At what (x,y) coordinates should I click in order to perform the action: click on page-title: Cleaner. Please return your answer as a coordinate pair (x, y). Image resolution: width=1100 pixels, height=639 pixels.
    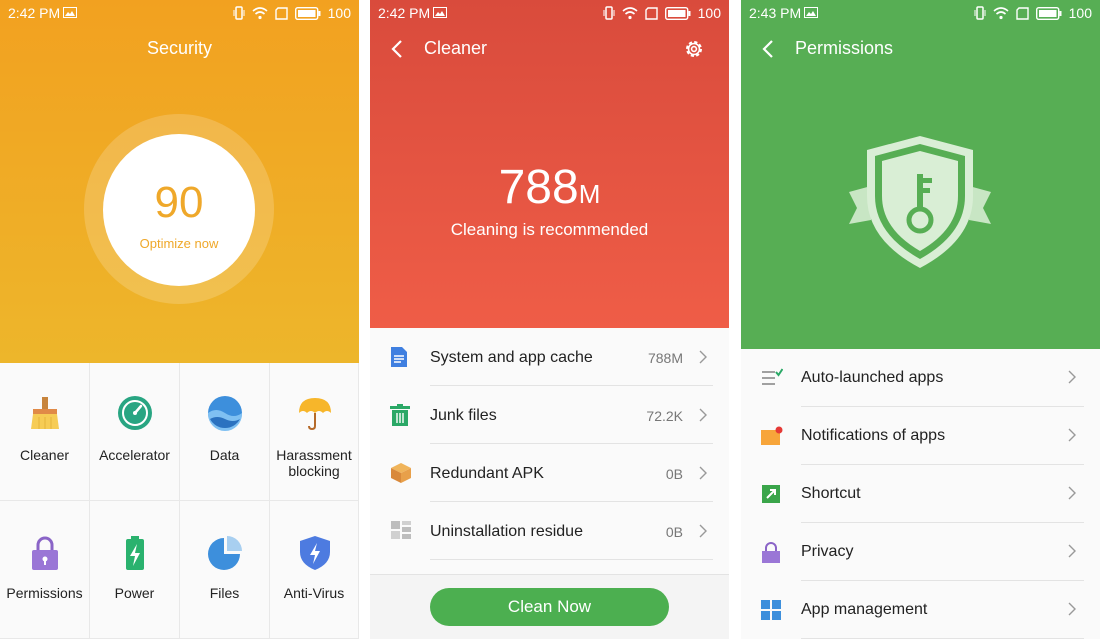
    Looking at the image, I should click on (456, 48).